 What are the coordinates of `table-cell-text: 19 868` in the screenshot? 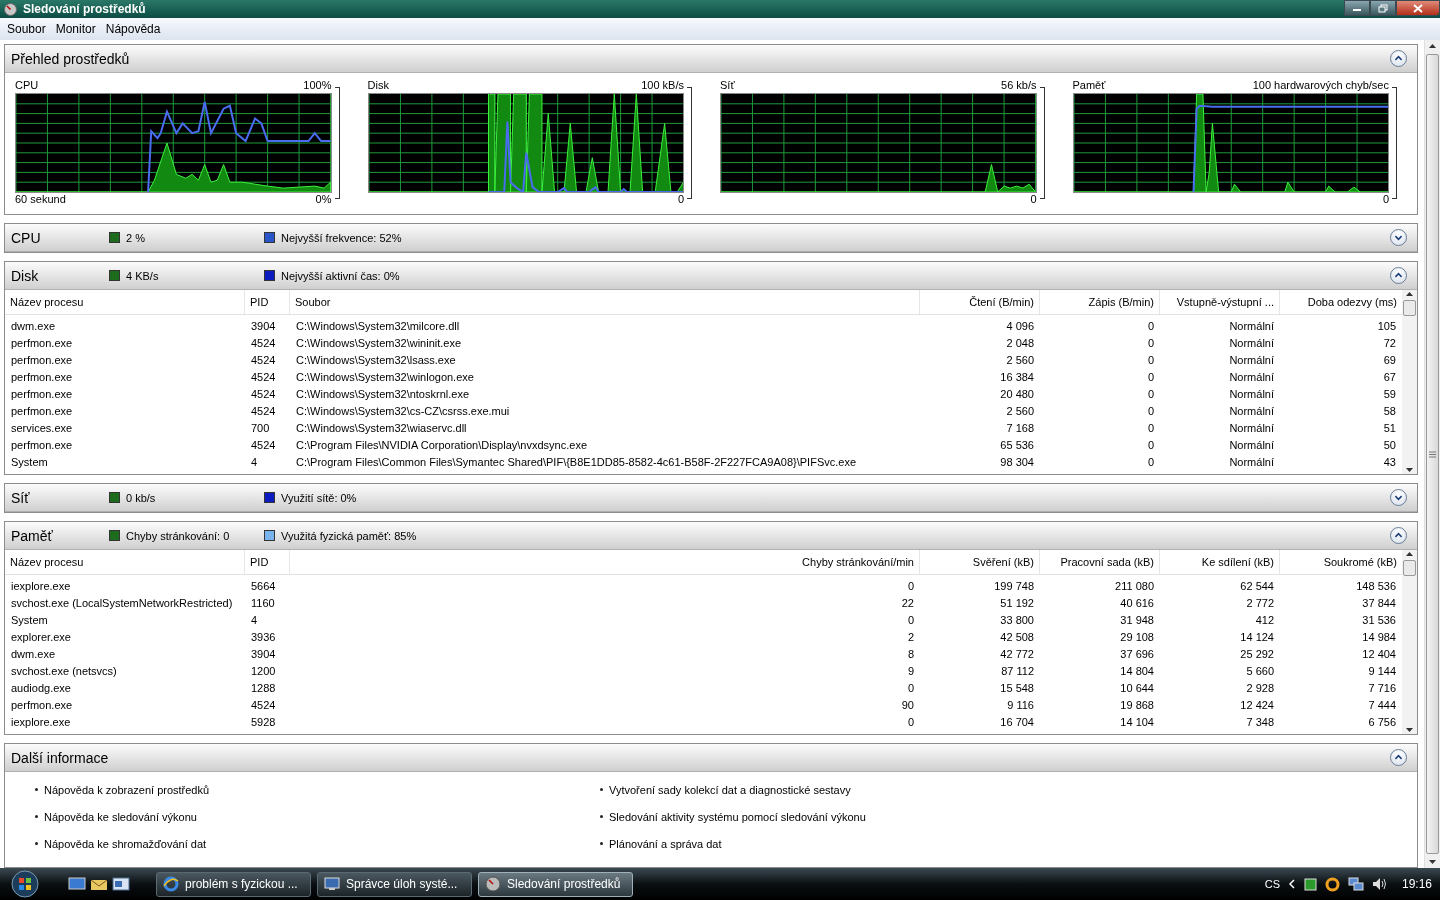 It's located at (1137, 704).